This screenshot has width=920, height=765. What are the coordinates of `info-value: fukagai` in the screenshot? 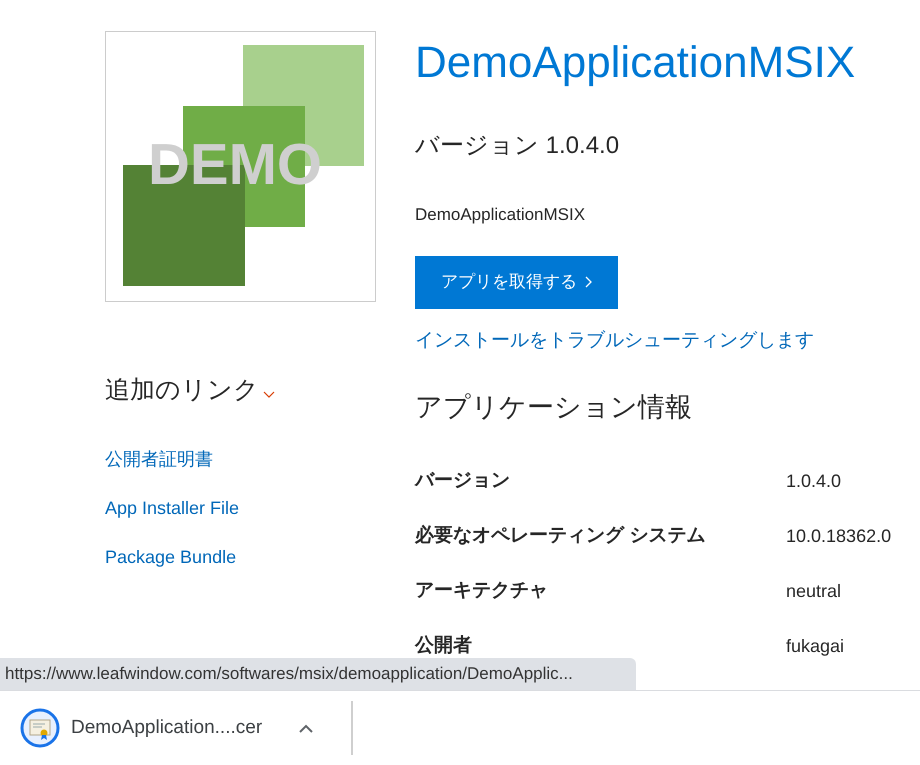 It's located at (815, 646).